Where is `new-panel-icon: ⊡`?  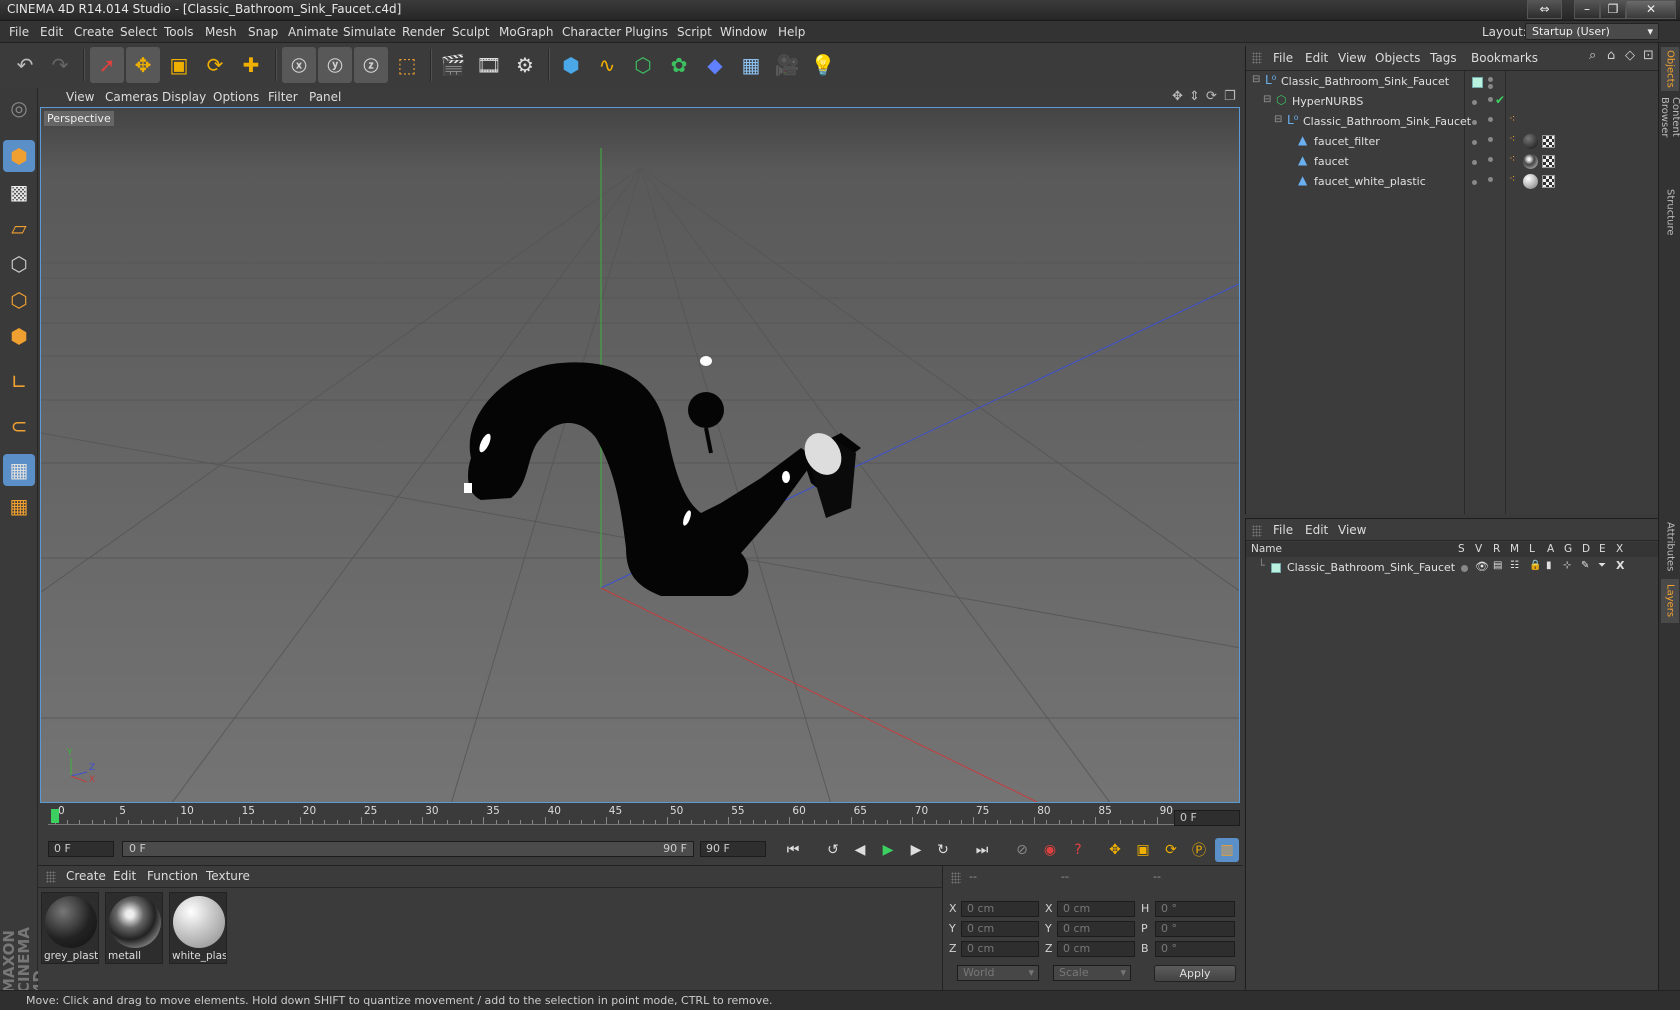 new-panel-icon: ⊡ is located at coordinates (1648, 55).